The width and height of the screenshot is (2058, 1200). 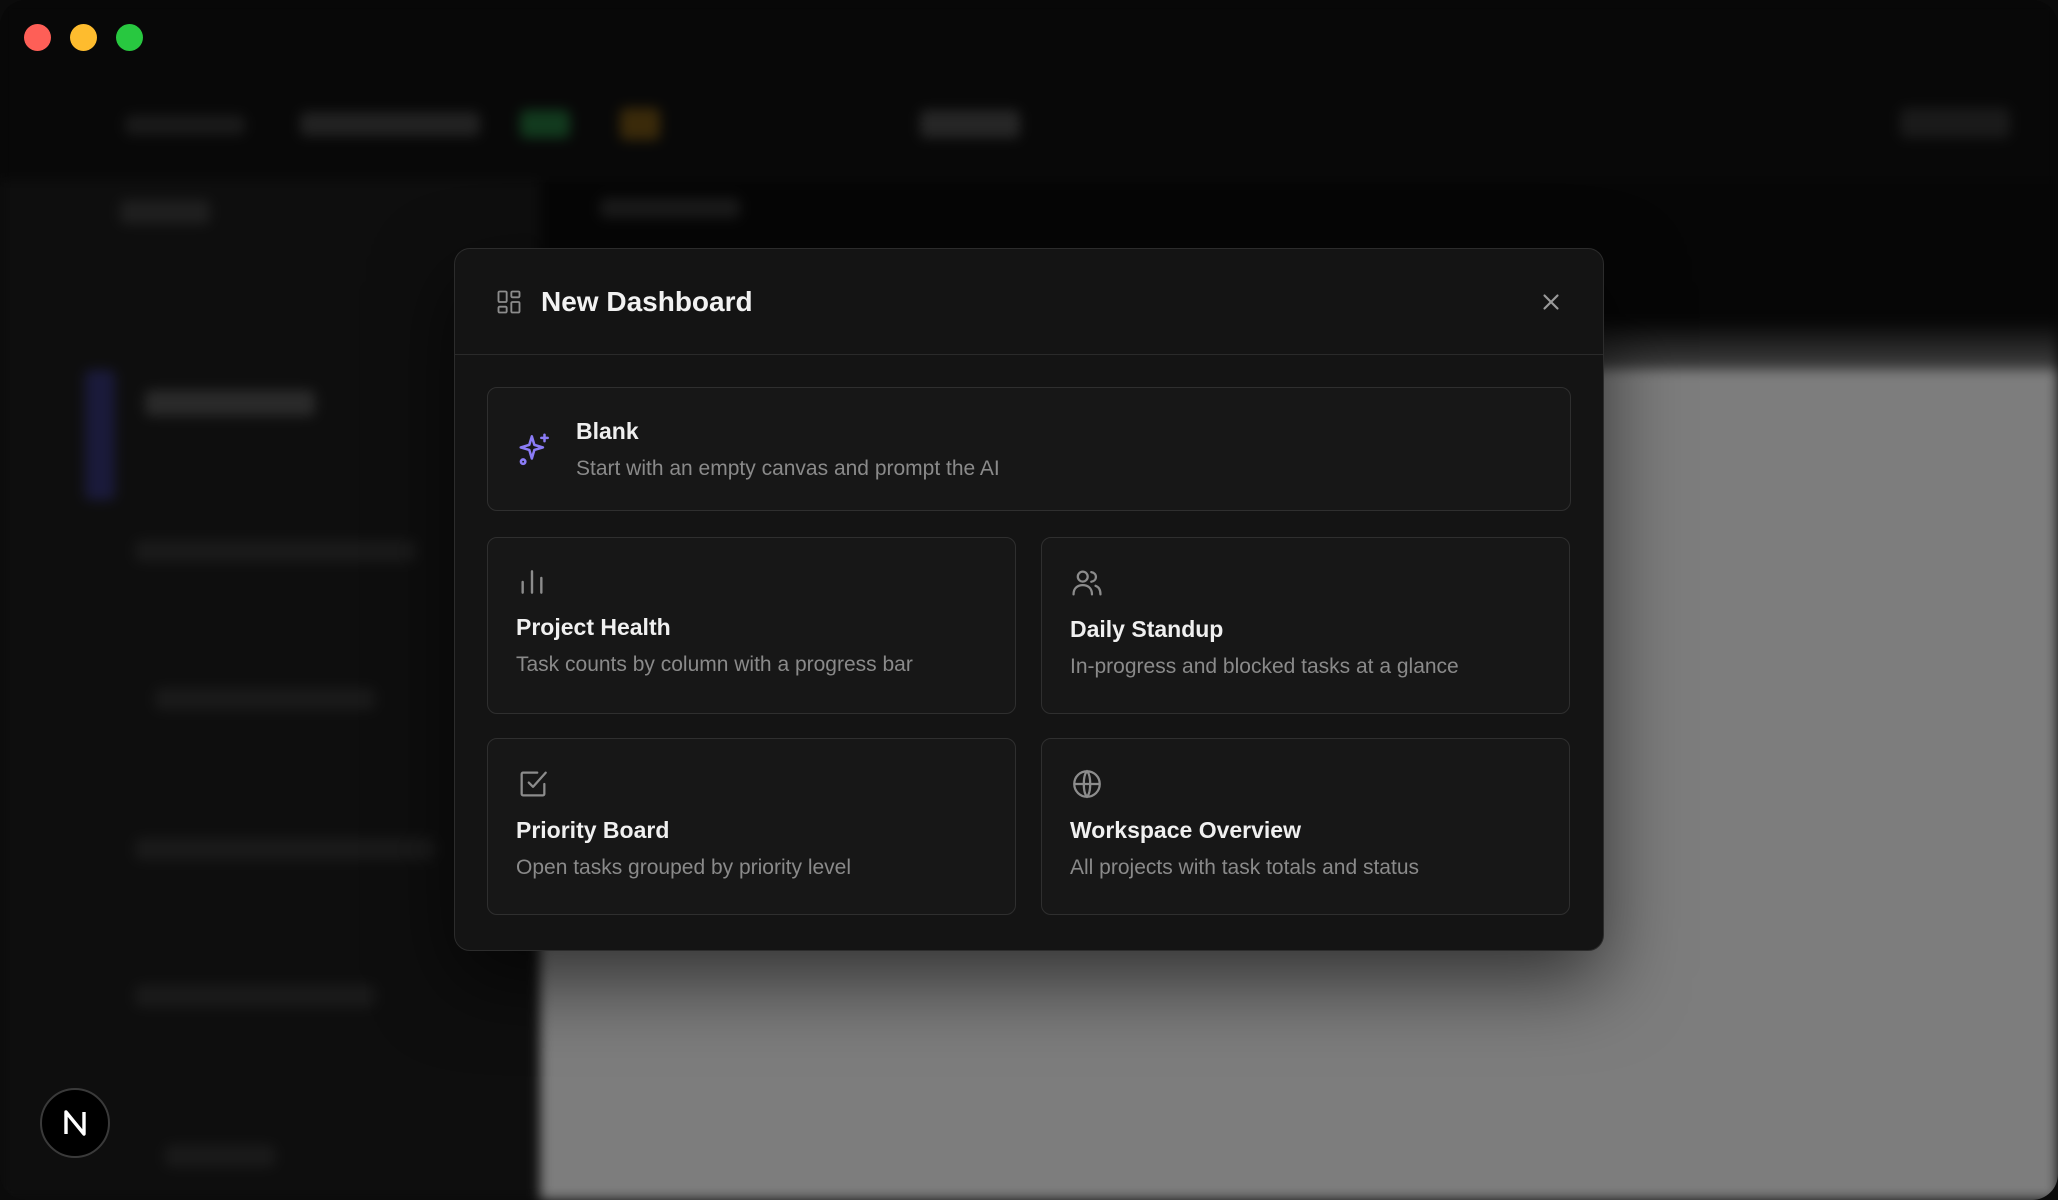 What do you see at coordinates (684, 867) in the screenshot?
I see `card-description: Open tasks grouped by priority level` at bounding box center [684, 867].